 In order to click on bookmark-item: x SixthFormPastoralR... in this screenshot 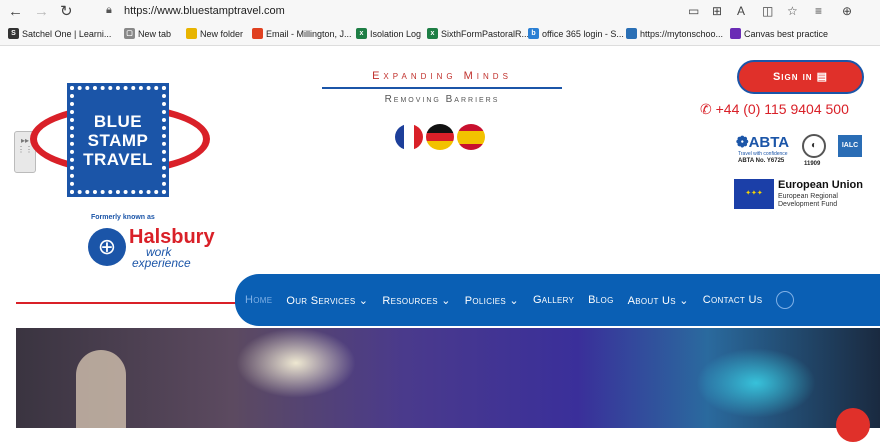, I will do `click(478, 33)`.